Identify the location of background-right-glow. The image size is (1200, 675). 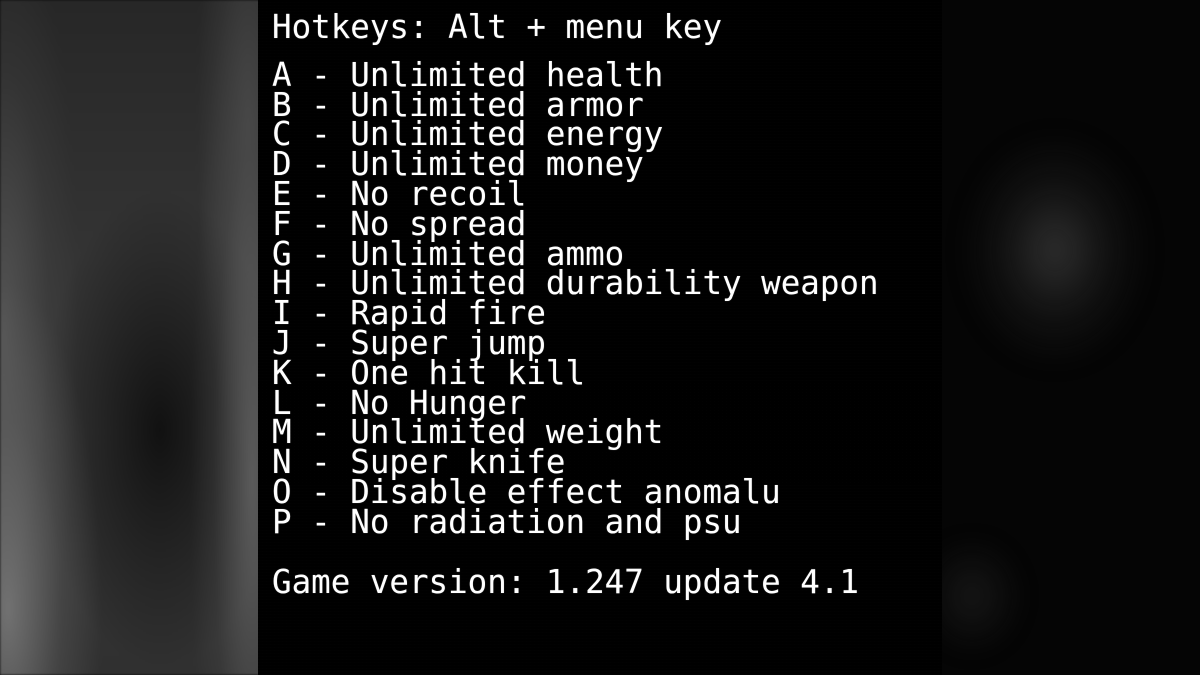
(1055, 250).